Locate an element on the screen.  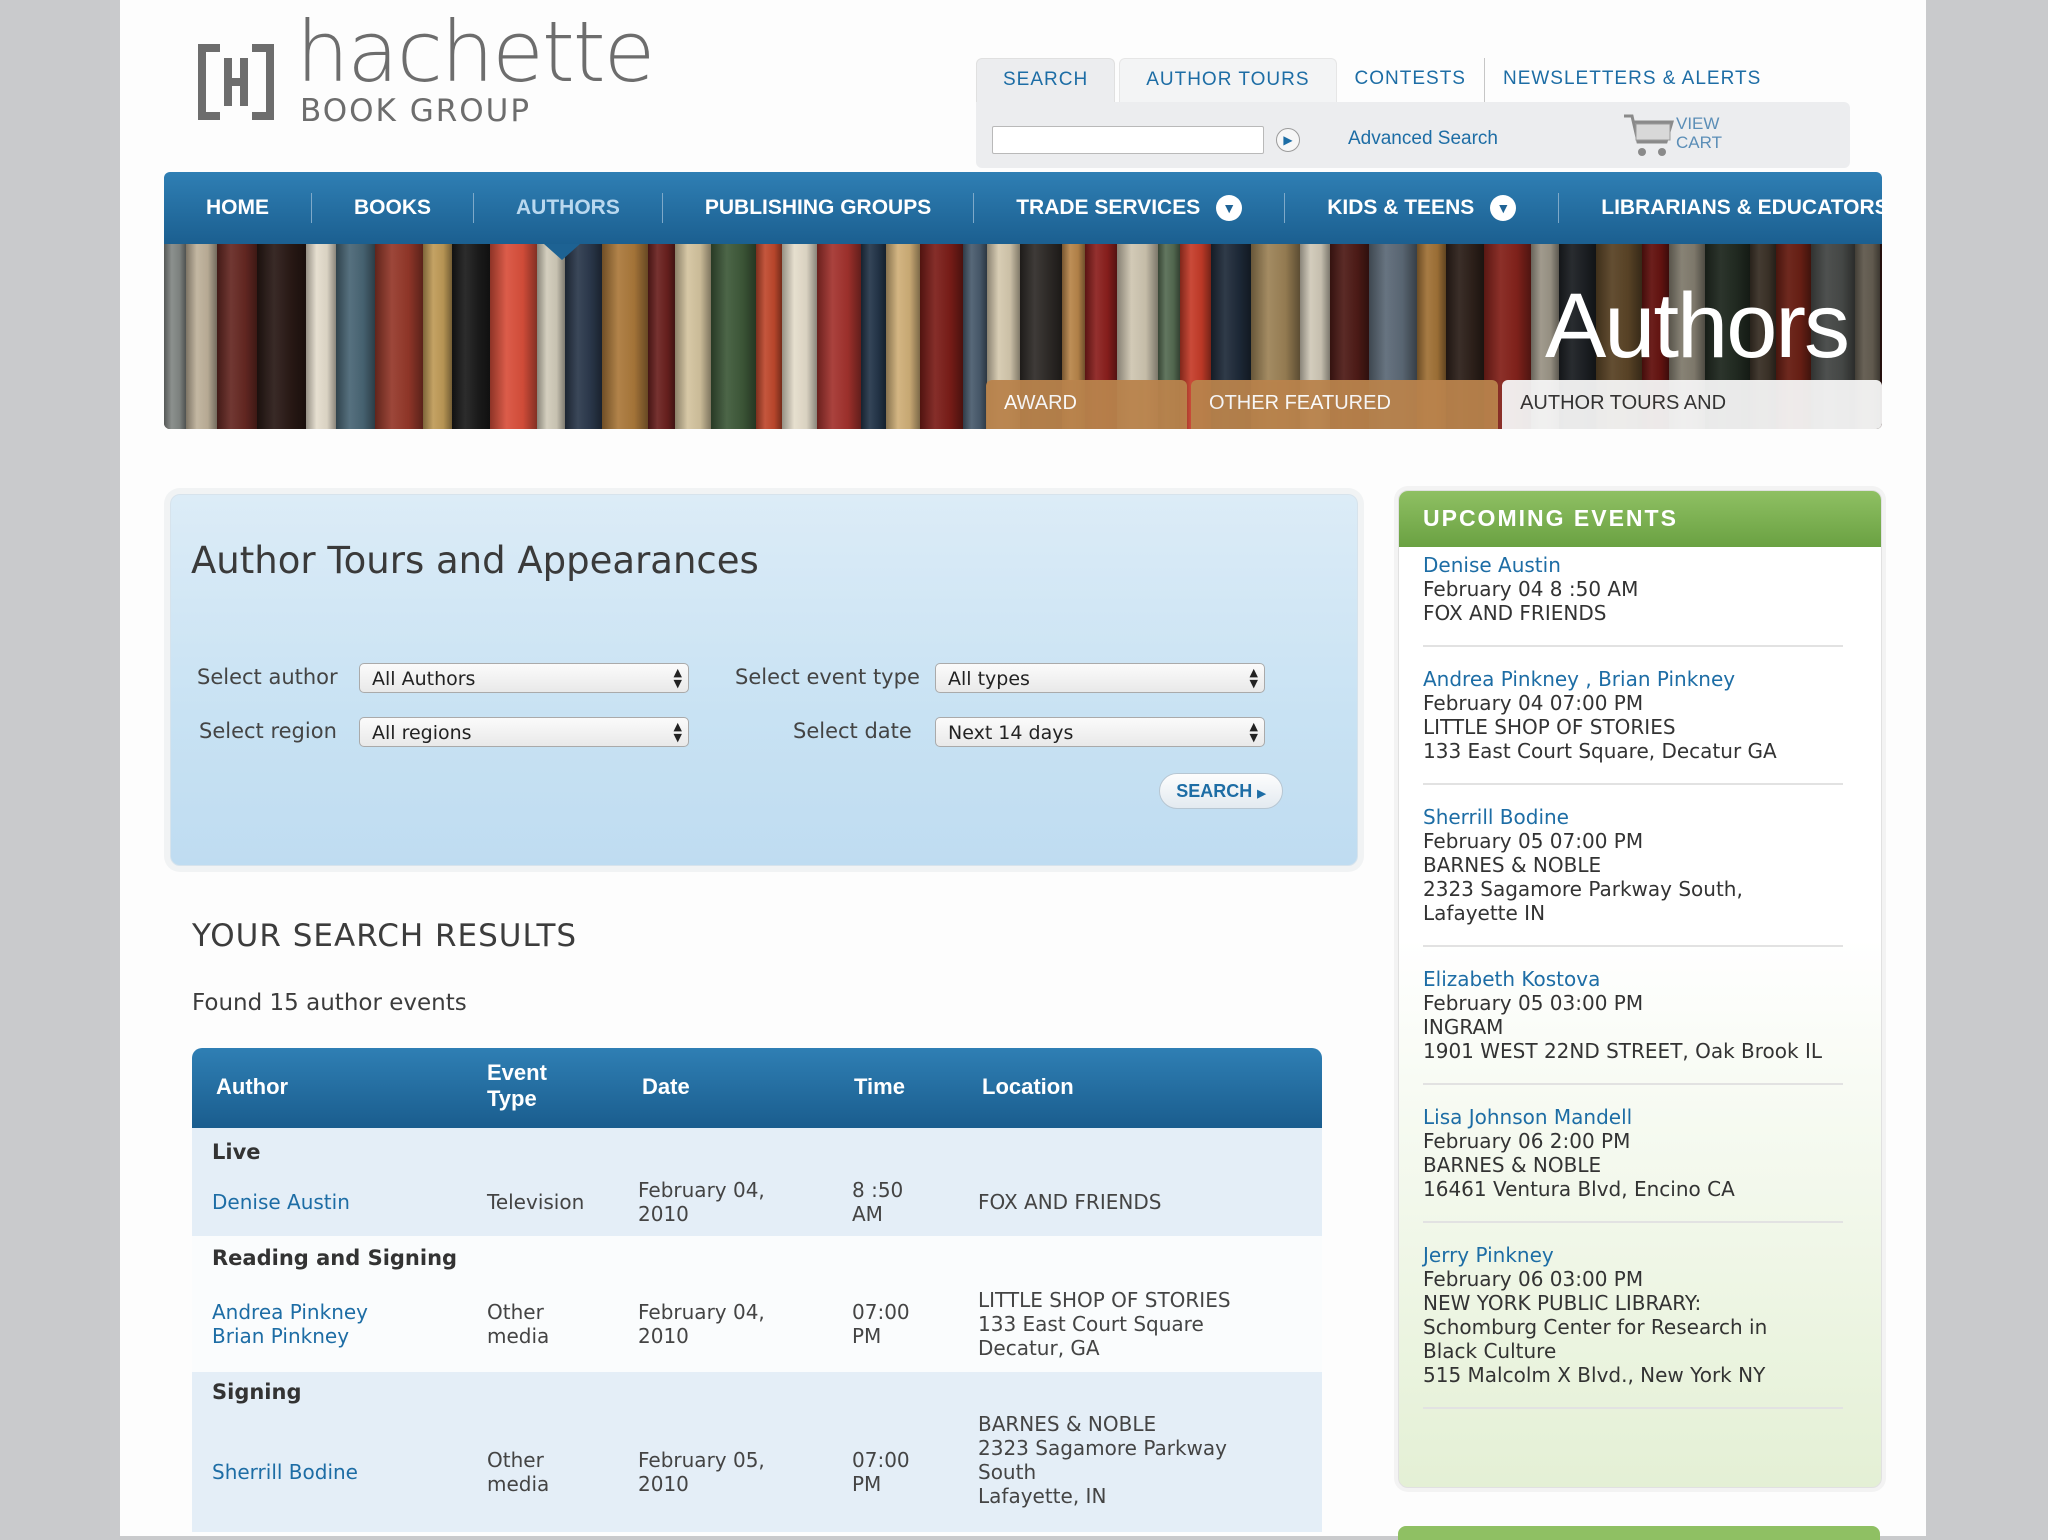
col-location: Location is located at coordinates (1028, 1087).